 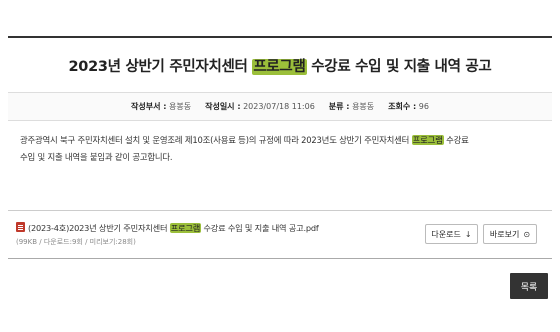 I want to click on list-button: 목록, so click(x=529, y=286).